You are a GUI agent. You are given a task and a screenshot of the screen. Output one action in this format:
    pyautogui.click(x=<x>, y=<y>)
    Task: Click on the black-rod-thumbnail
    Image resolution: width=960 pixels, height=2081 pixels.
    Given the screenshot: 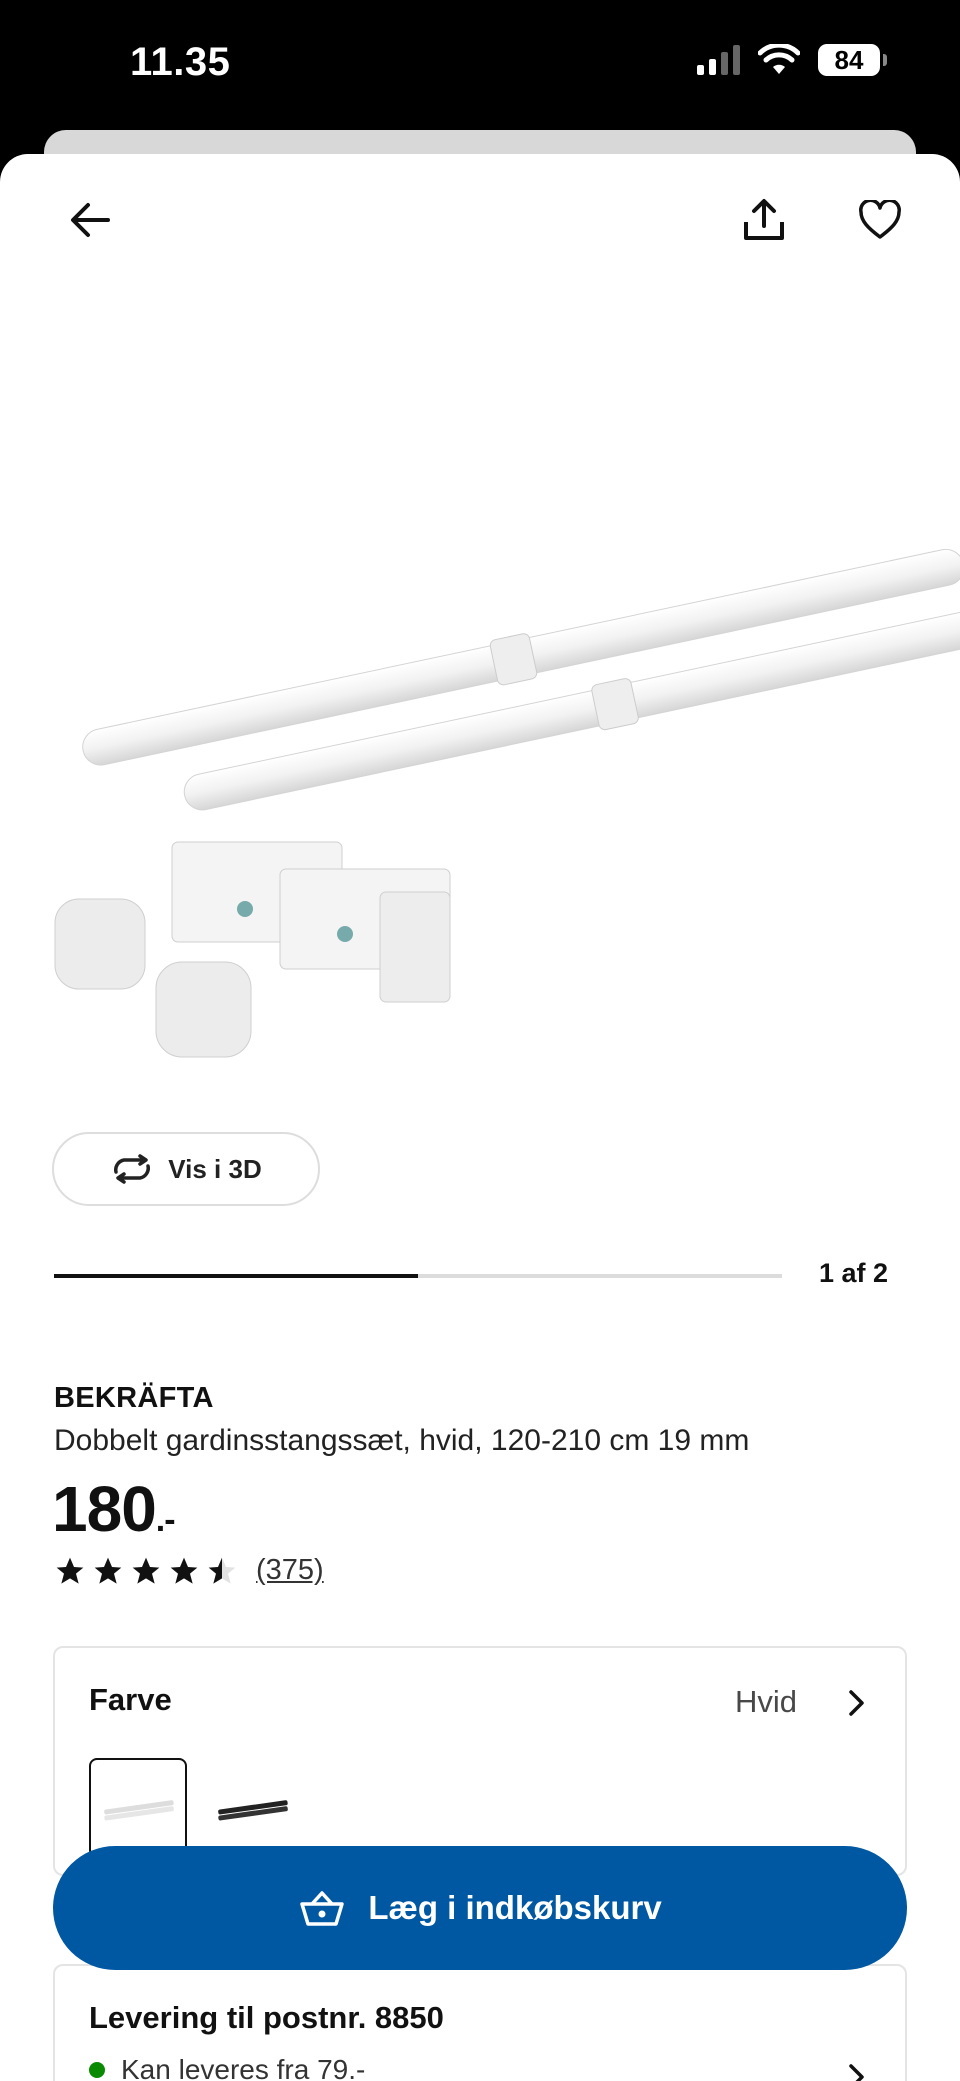 What is the action you would take?
    pyautogui.click(x=253, y=1810)
    